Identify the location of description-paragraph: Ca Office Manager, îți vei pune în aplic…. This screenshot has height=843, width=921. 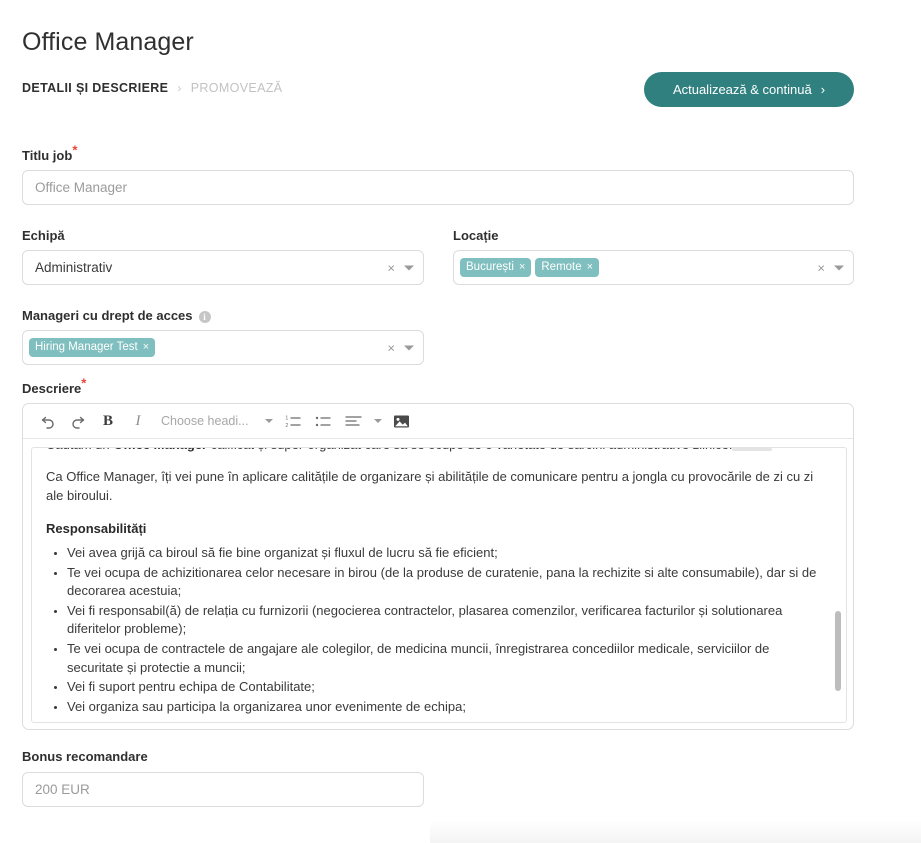
(430, 486).